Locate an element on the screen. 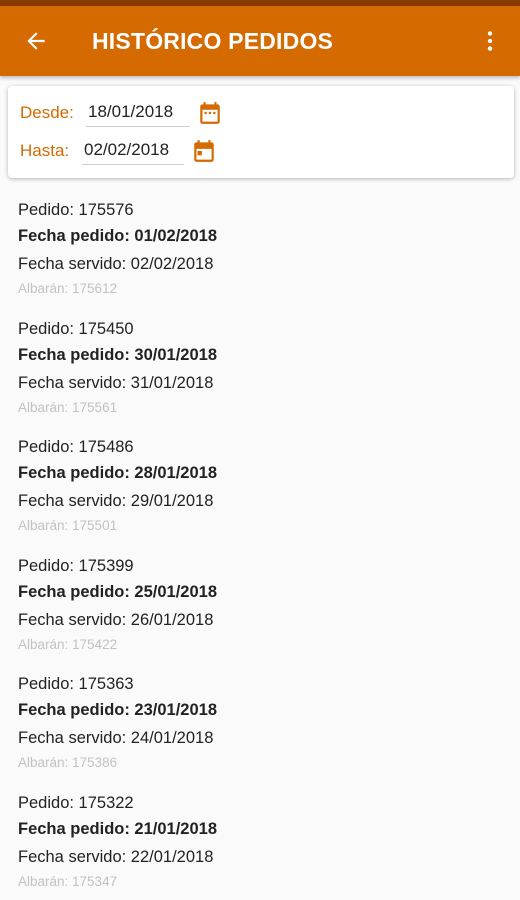  date-filter-card: Desde: 18/01/2018 Hasta: 02/02/2018 is located at coordinates (261, 132).